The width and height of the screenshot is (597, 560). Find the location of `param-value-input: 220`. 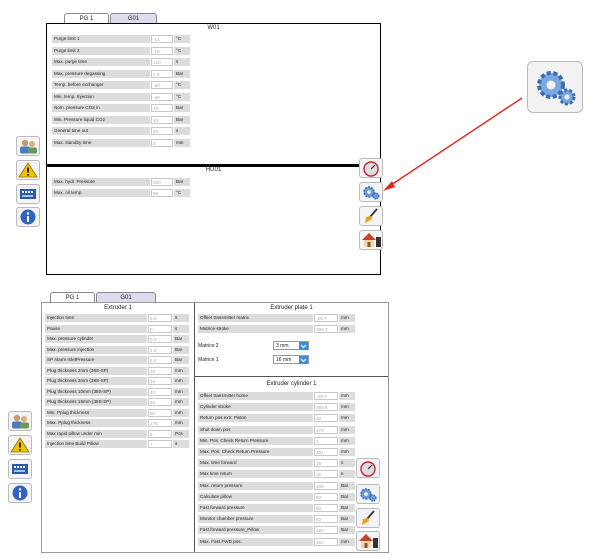

param-value-input: 220 is located at coordinates (162, 182).